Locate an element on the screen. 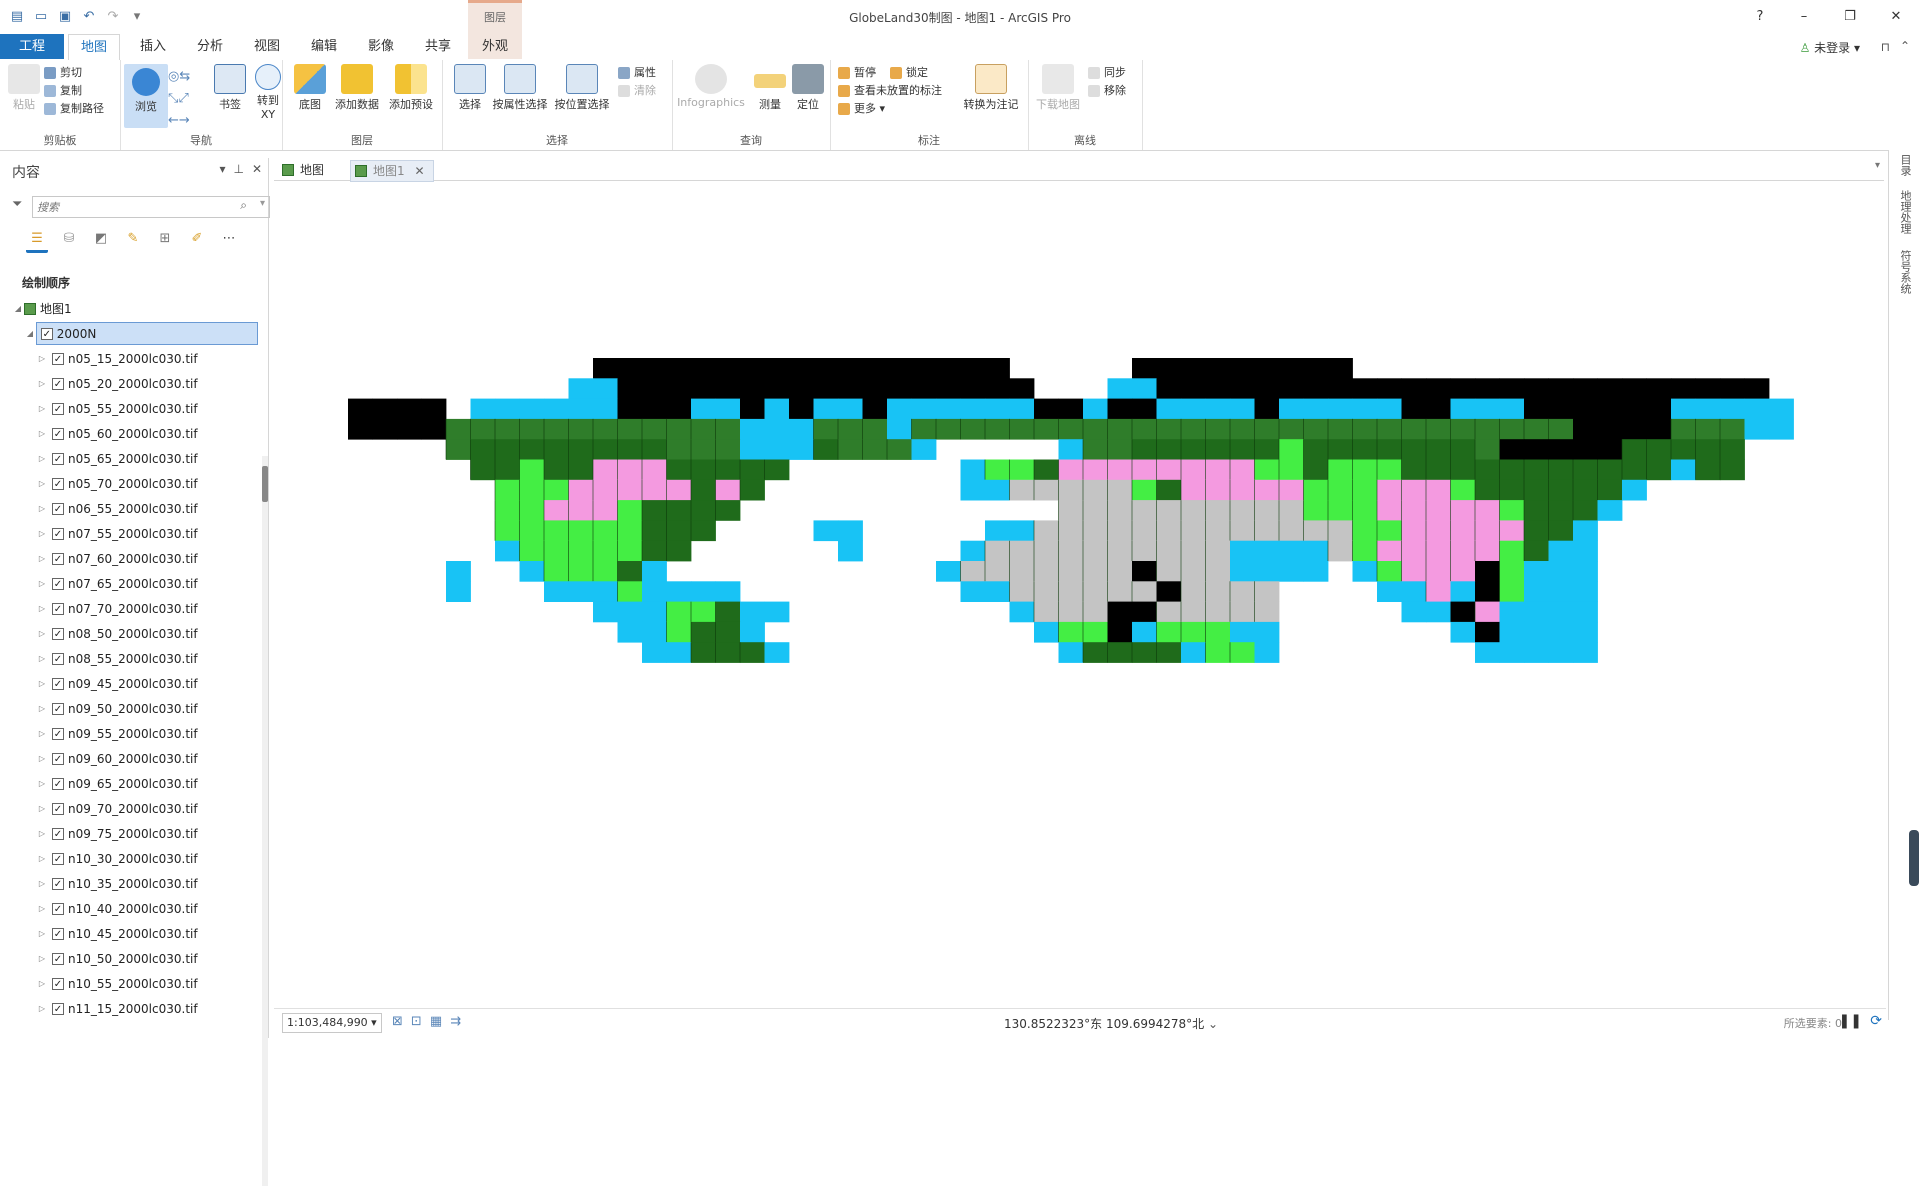 The image size is (1920, 1186). copy-path-button: 复制路径 is located at coordinates (74, 109).